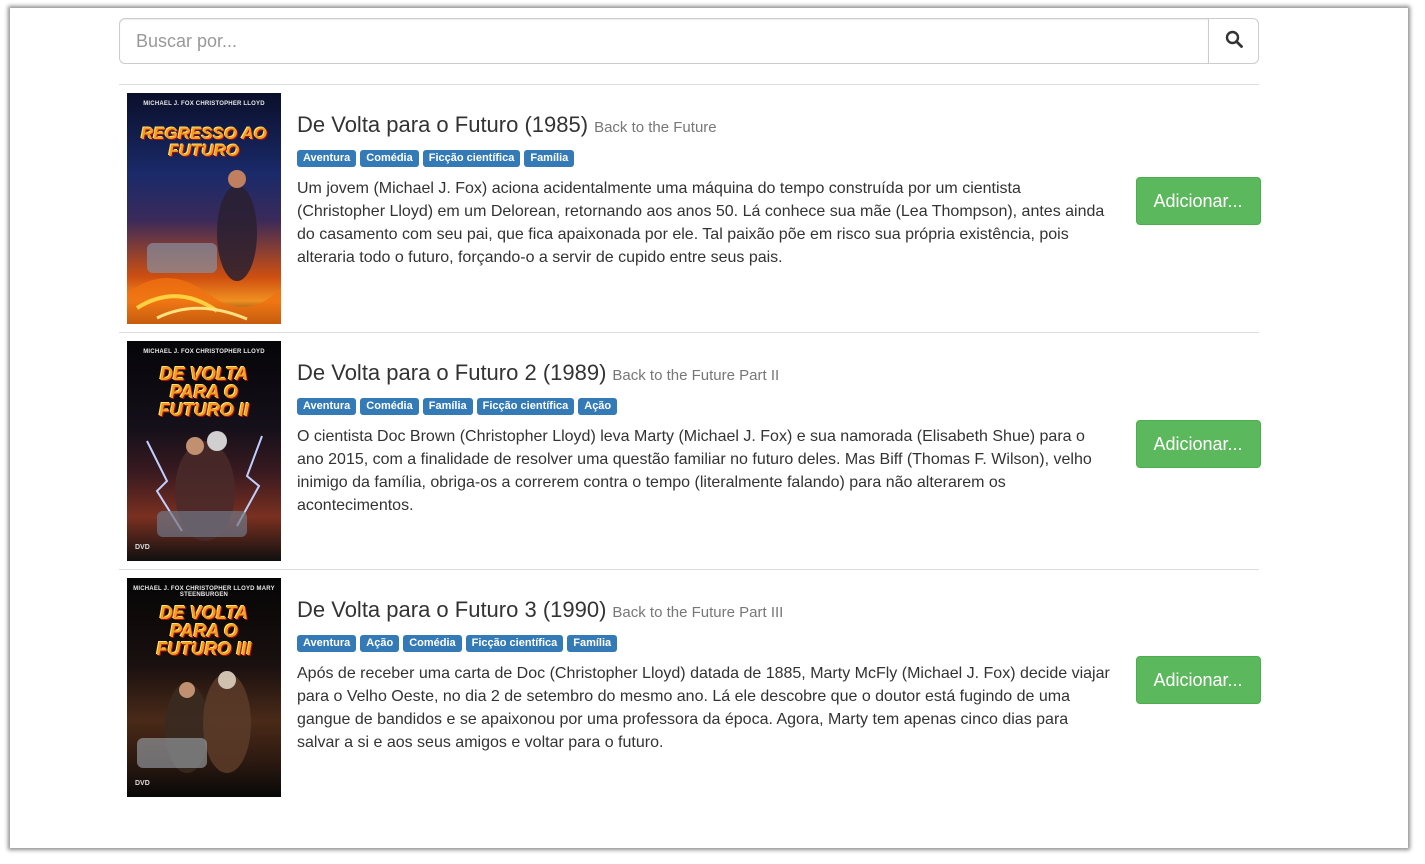 The width and height of the screenshot is (1425, 864). What do you see at coordinates (663, 41) in the screenshot?
I see `search-input` at bounding box center [663, 41].